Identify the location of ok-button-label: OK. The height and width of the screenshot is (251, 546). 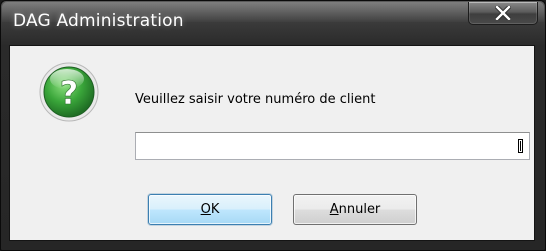
(210, 209).